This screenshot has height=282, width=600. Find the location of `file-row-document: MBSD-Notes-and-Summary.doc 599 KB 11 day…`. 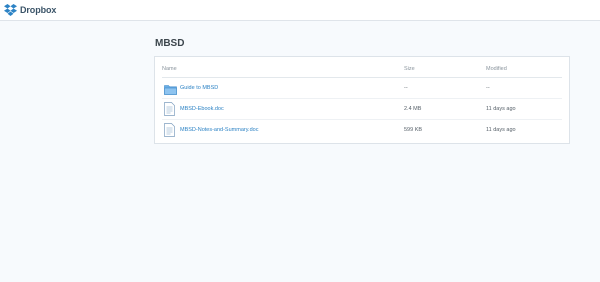

file-row-document: MBSD-Notes-and-Summary.doc 599 KB 11 day… is located at coordinates (362, 130).